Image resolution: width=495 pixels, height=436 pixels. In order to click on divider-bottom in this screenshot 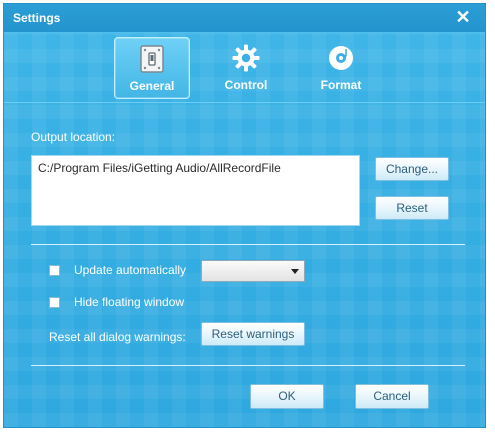, I will do `click(248, 365)`.